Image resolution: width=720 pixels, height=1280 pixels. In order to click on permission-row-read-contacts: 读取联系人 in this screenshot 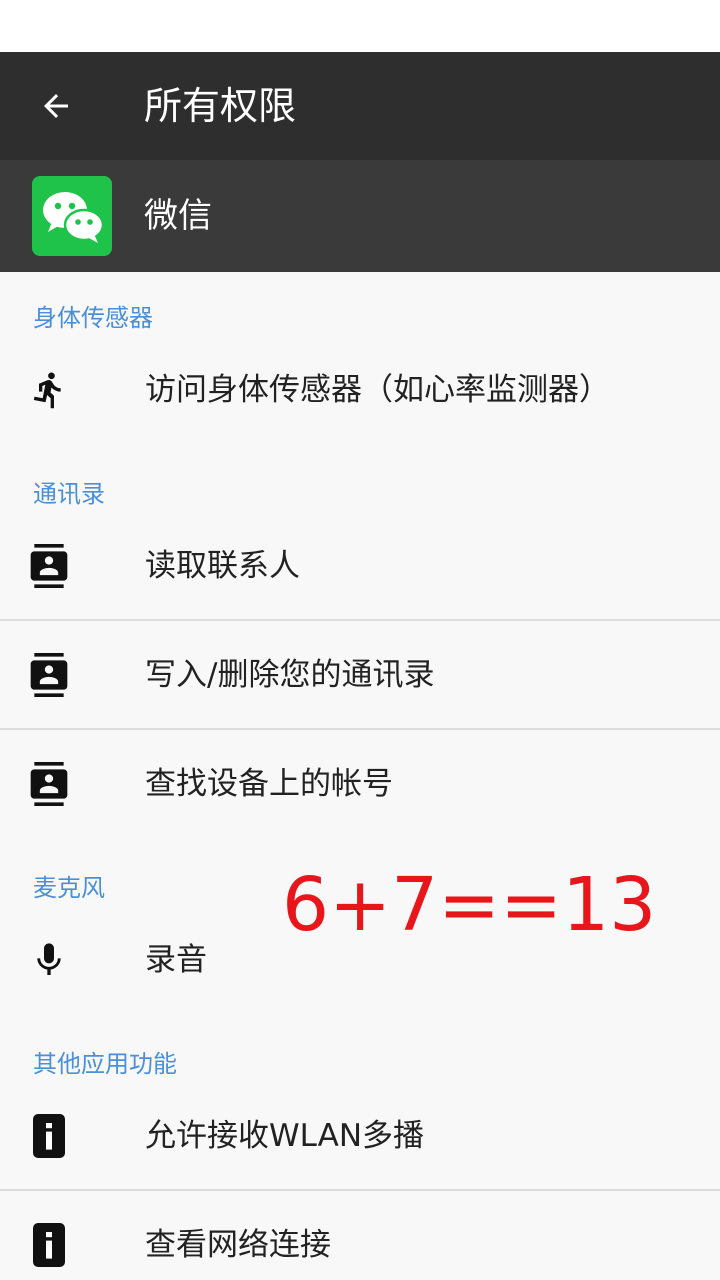, I will do `click(360, 566)`.